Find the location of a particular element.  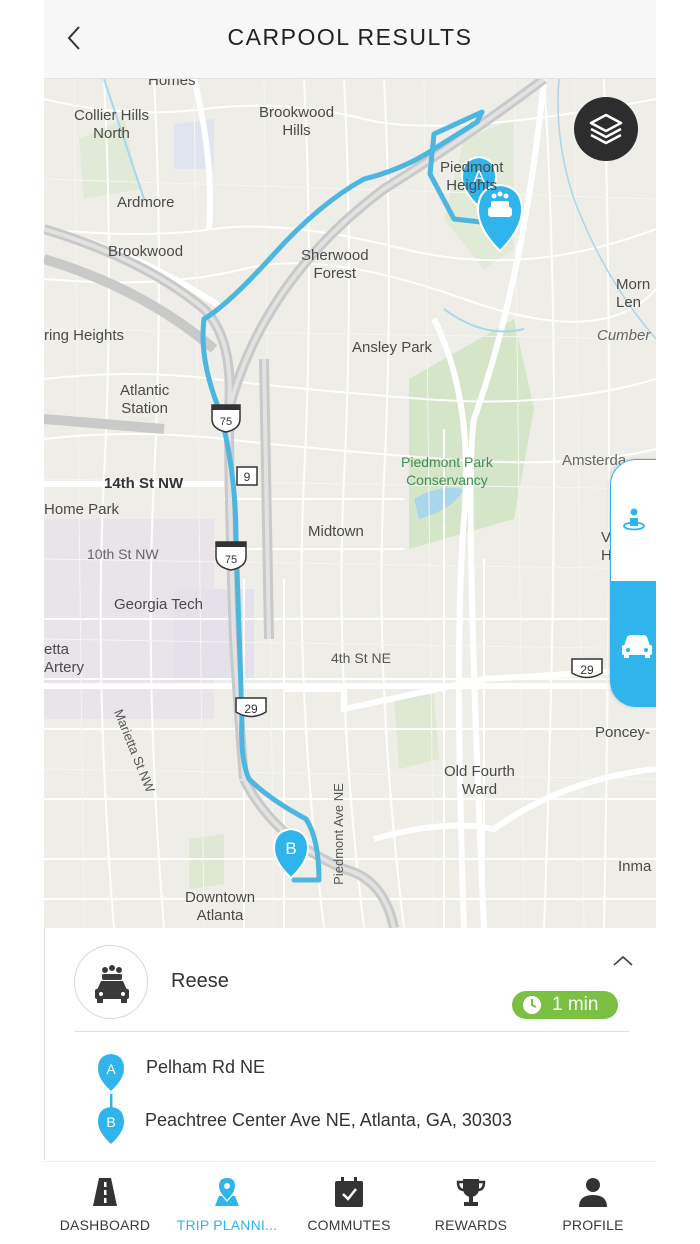

map-label-midtown: Midtown is located at coordinates (336, 531).